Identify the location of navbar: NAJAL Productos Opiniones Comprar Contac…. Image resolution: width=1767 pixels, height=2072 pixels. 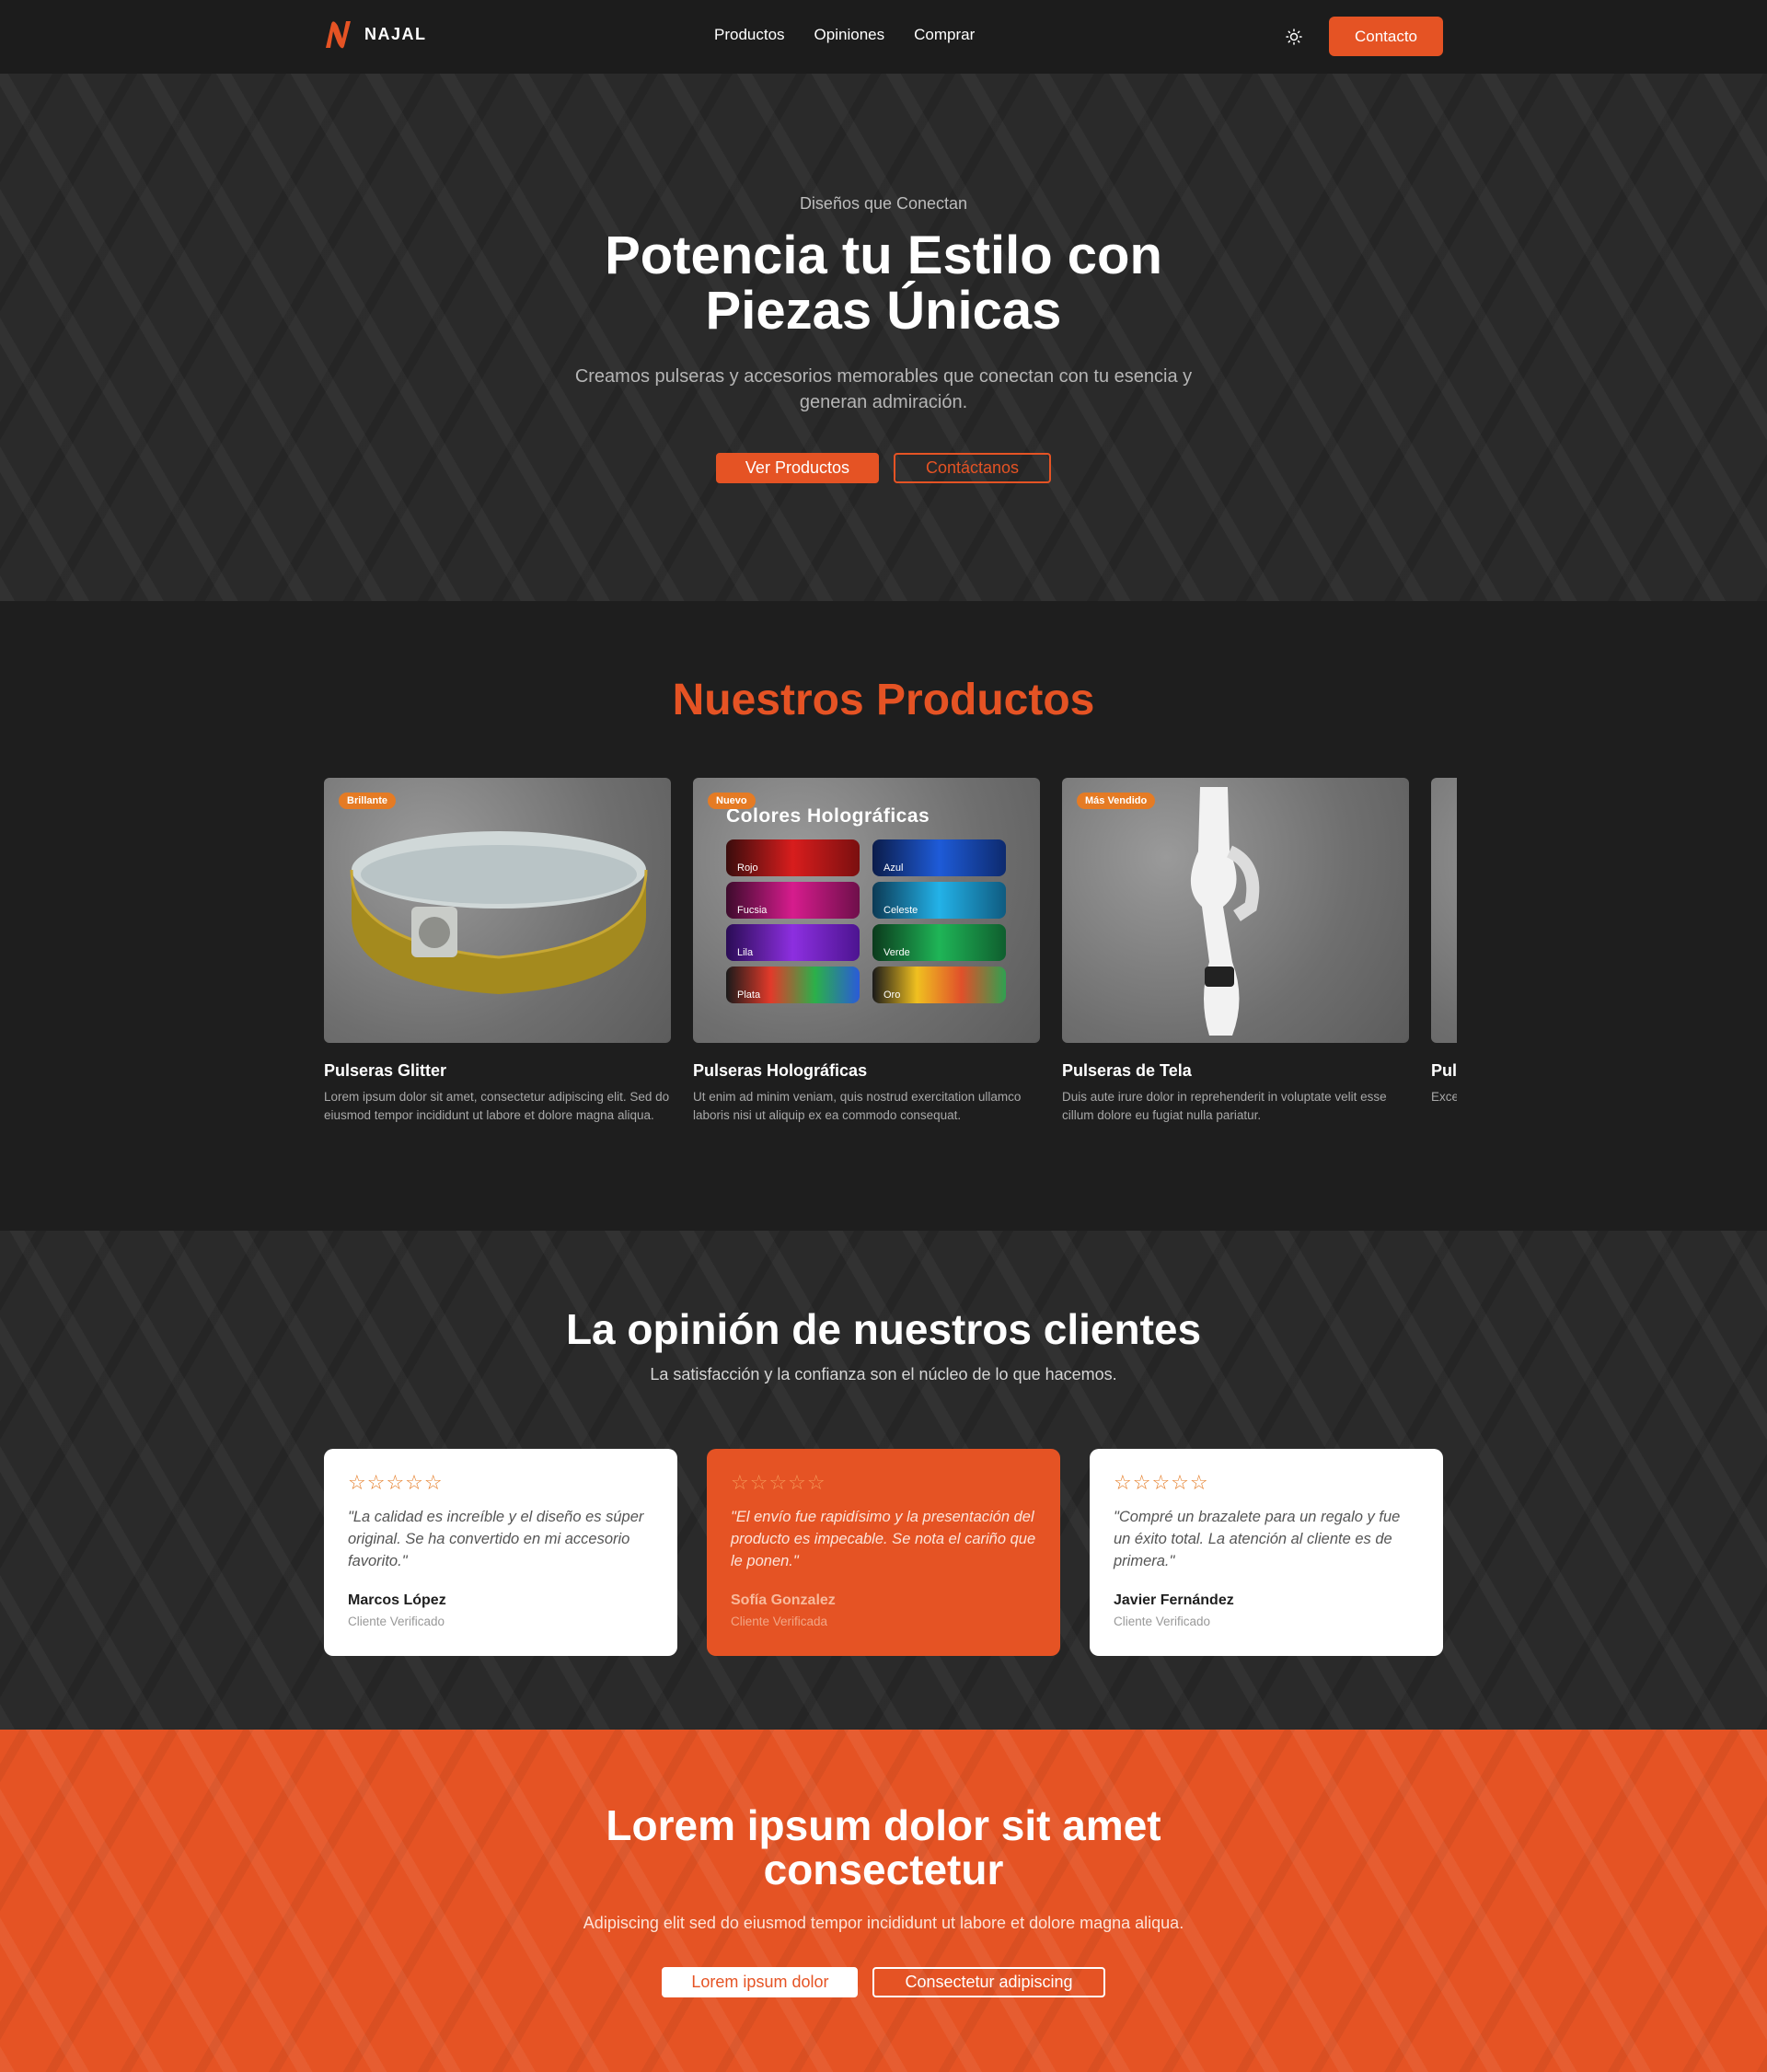
(883, 37).